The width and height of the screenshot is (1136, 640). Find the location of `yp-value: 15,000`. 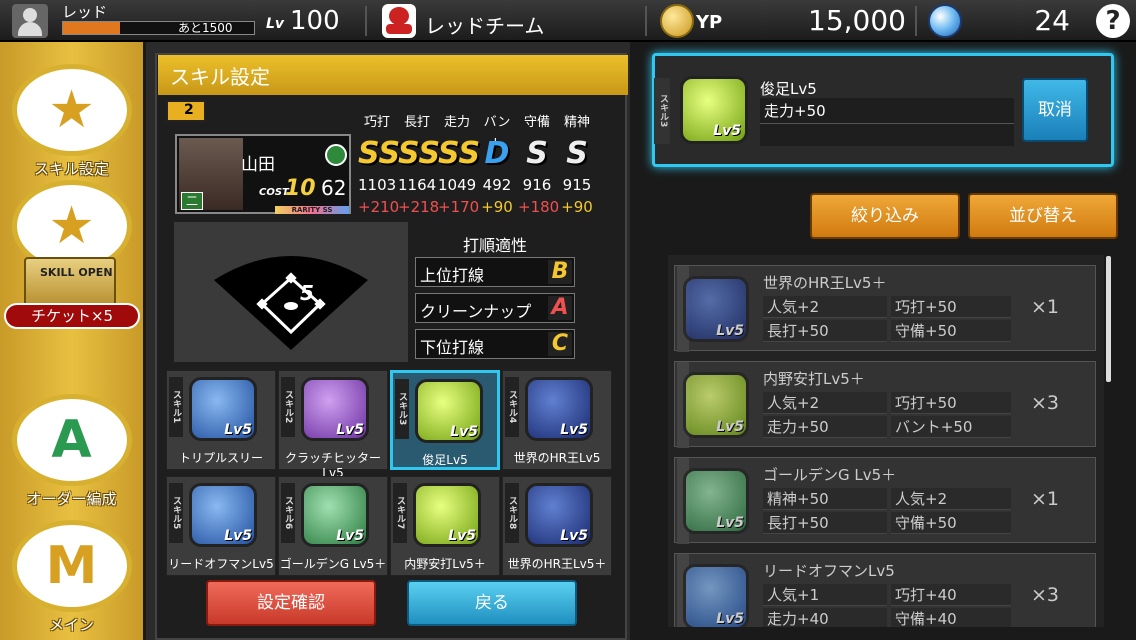

yp-value: 15,000 is located at coordinates (857, 20).